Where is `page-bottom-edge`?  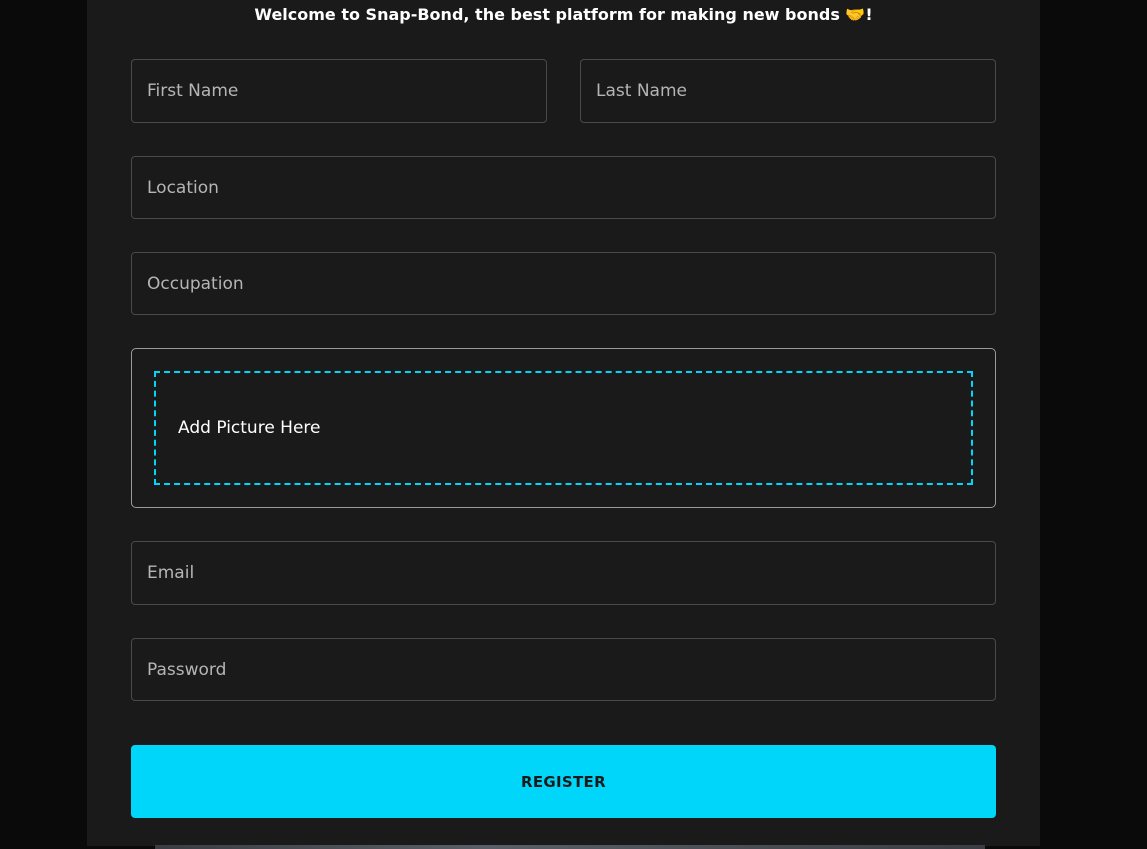 page-bottom-edge is located at coordinates (570, 847).